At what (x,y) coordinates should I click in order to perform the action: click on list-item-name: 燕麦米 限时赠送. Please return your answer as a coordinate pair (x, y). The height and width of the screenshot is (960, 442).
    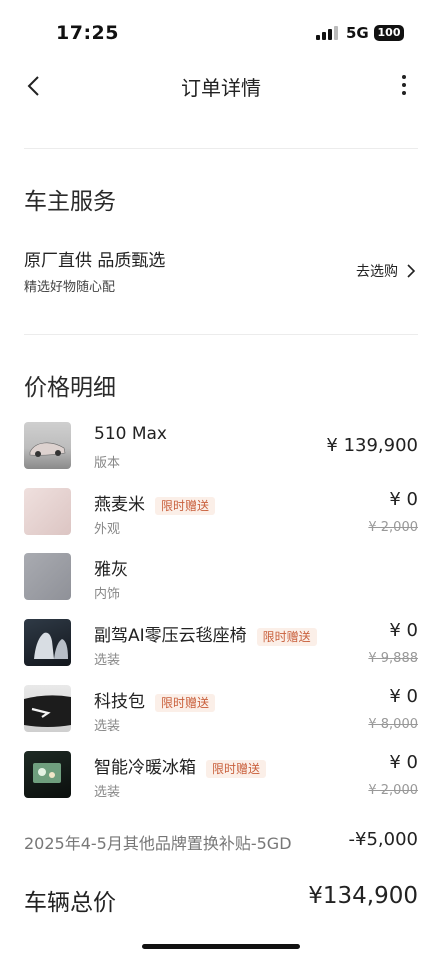
    Looking at the image, I should click on (155, 502).